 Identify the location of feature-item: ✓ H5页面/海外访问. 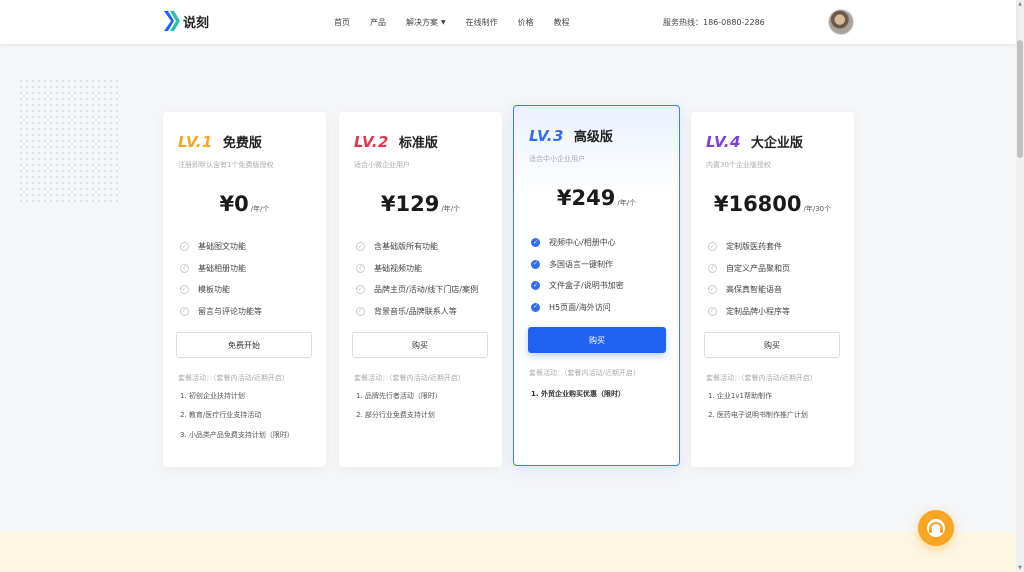
(577, 308).